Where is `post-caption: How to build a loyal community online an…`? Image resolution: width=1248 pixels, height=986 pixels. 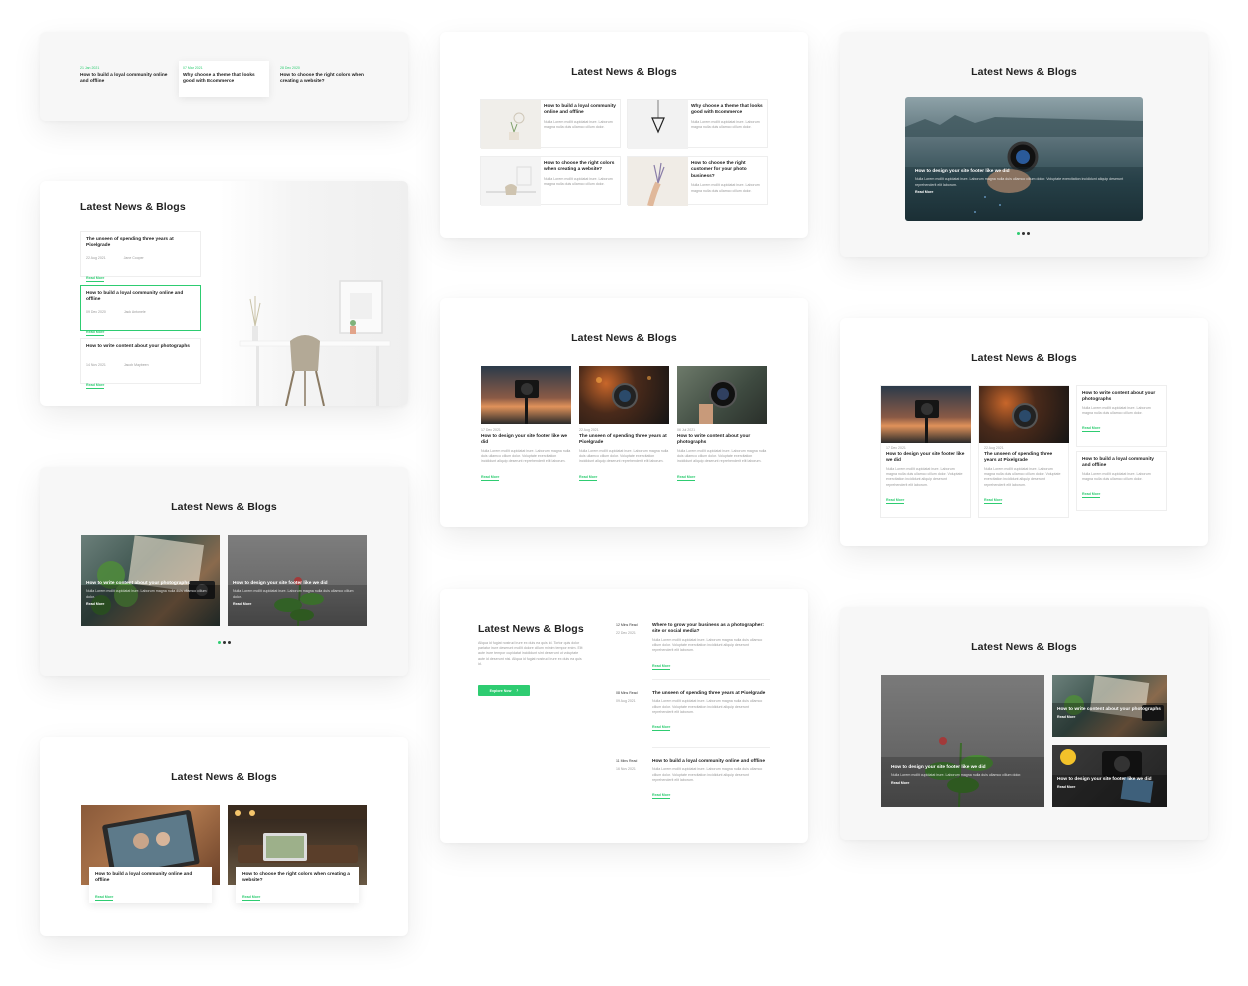 post-caption: How to build a loyal community online an… is located at coordinates (150, 885).